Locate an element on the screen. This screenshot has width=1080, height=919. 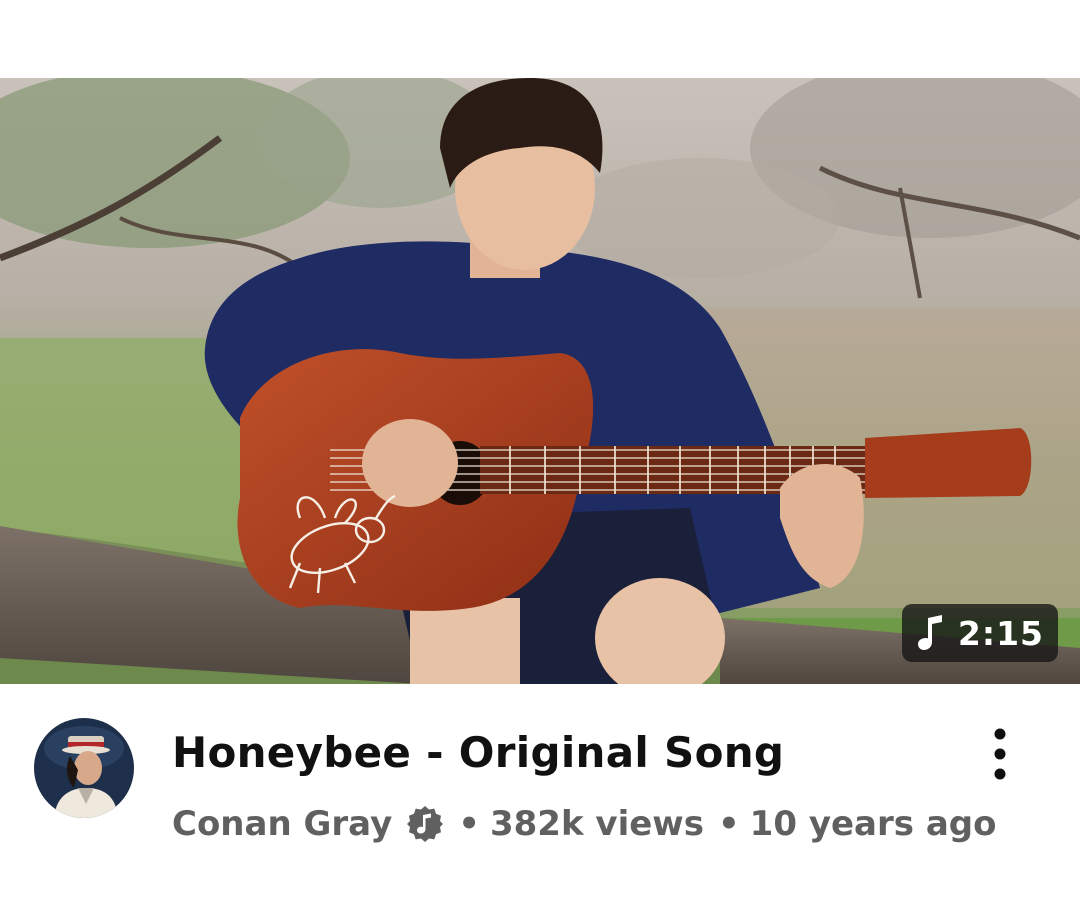
video-title: Honeybee - Original Song is located at coordinates (478, 752).